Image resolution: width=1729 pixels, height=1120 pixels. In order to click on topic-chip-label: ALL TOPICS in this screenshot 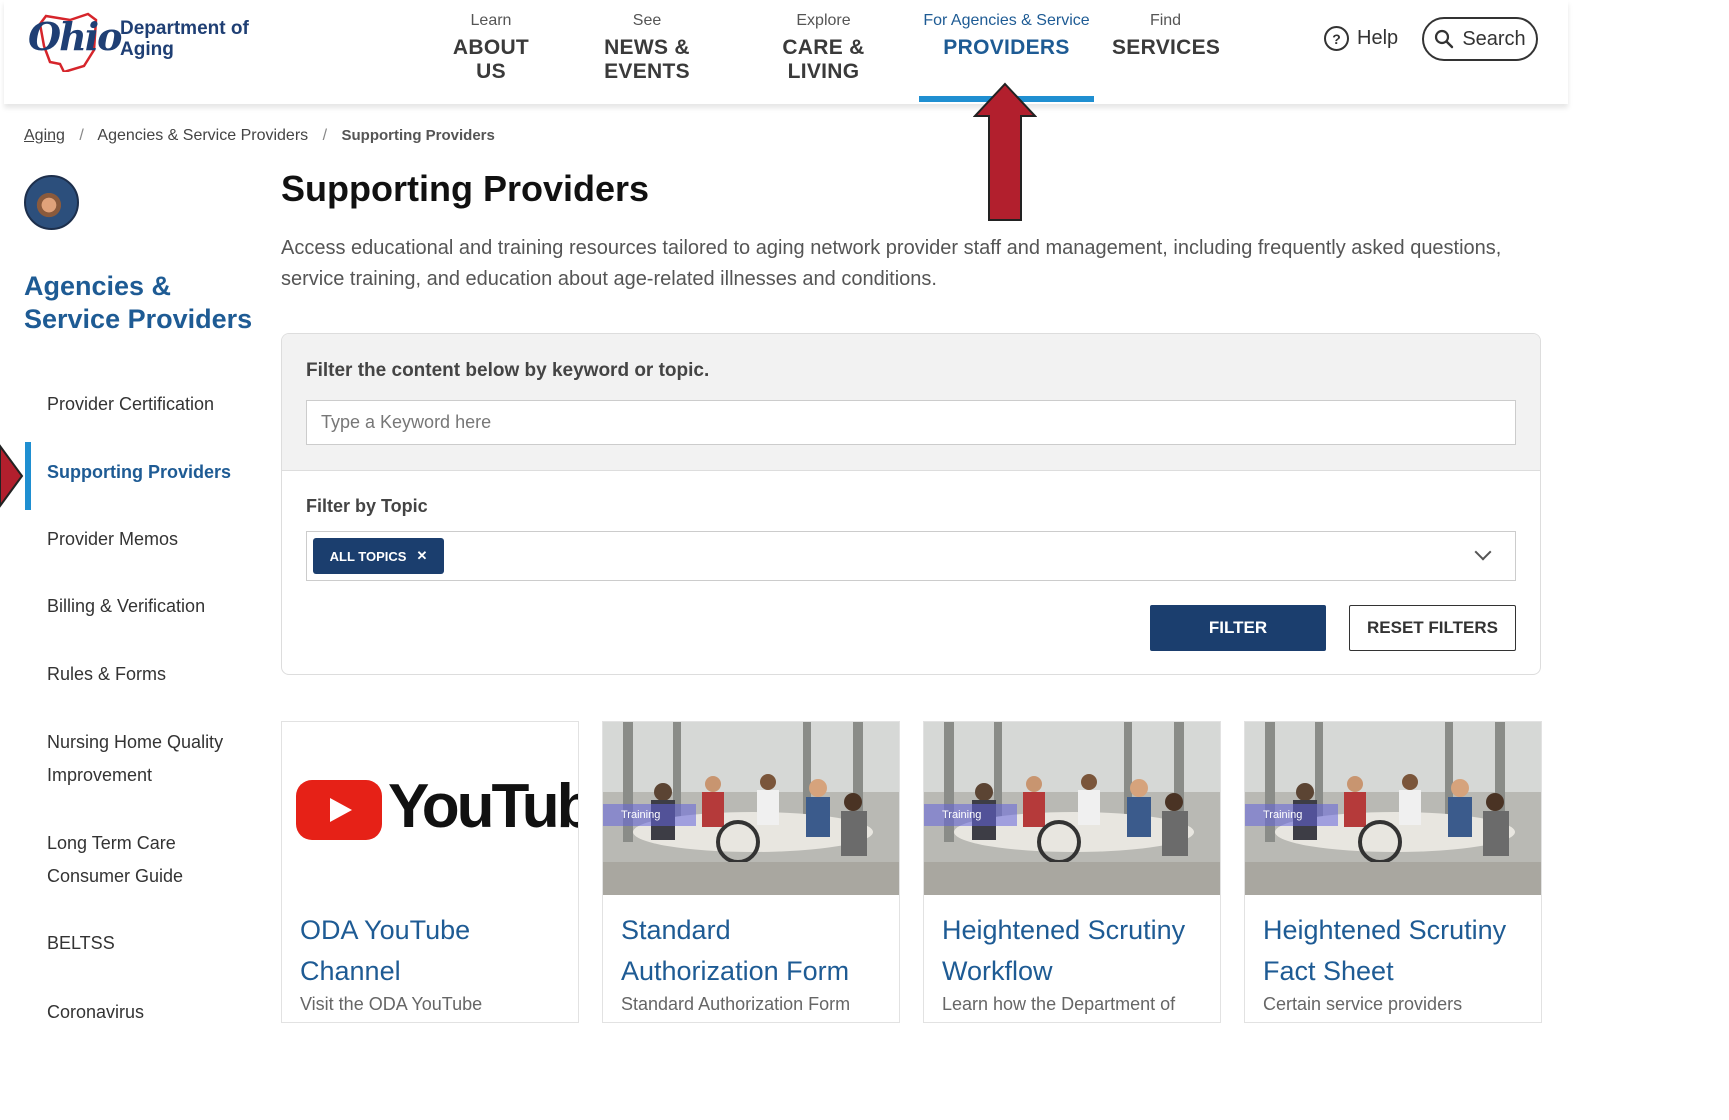, I will do `click(368, 556)`.